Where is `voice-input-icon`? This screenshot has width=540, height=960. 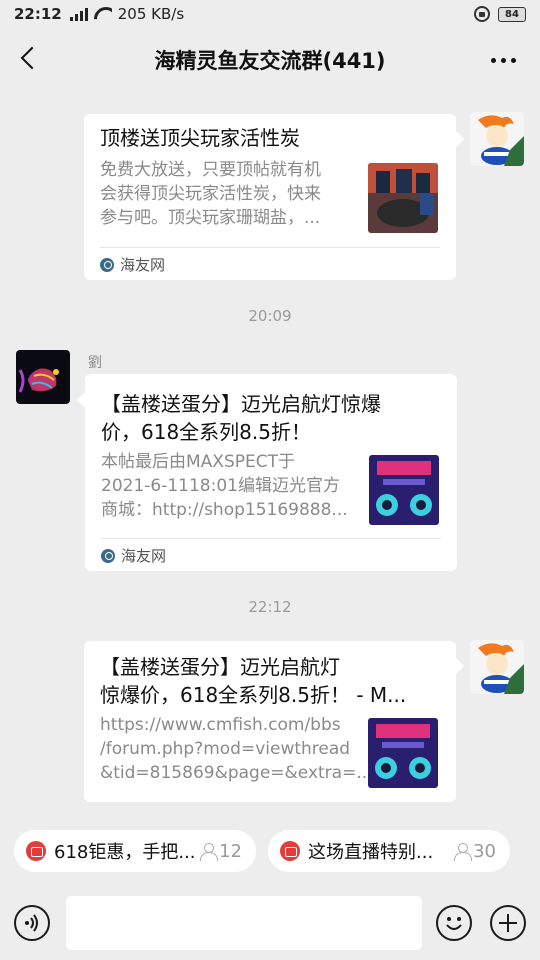 voice-input-icon is located at coordinates (32, 923).